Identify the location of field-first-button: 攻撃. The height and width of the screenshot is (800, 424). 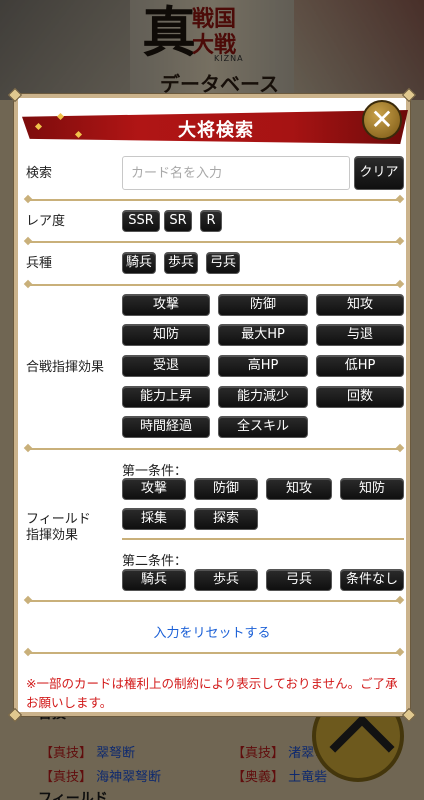
(154, 489).